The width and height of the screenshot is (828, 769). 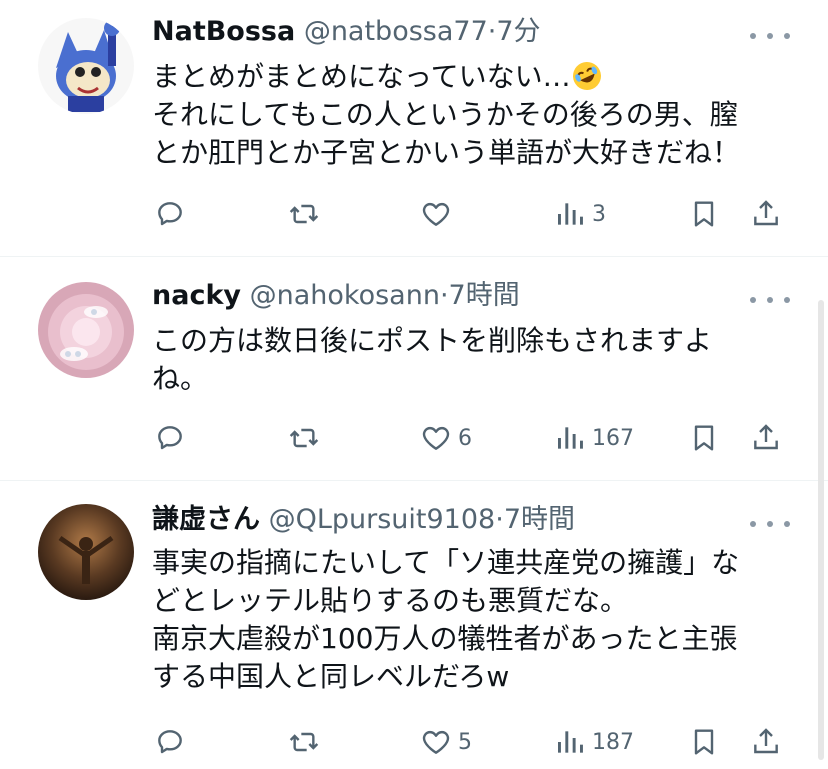 What do you see at coordinates (446, 152) in the screenshot?
I see `post-line: とか肛門とか子宮とかいう単語が大好きだね！` at bounding box center [446, 152].